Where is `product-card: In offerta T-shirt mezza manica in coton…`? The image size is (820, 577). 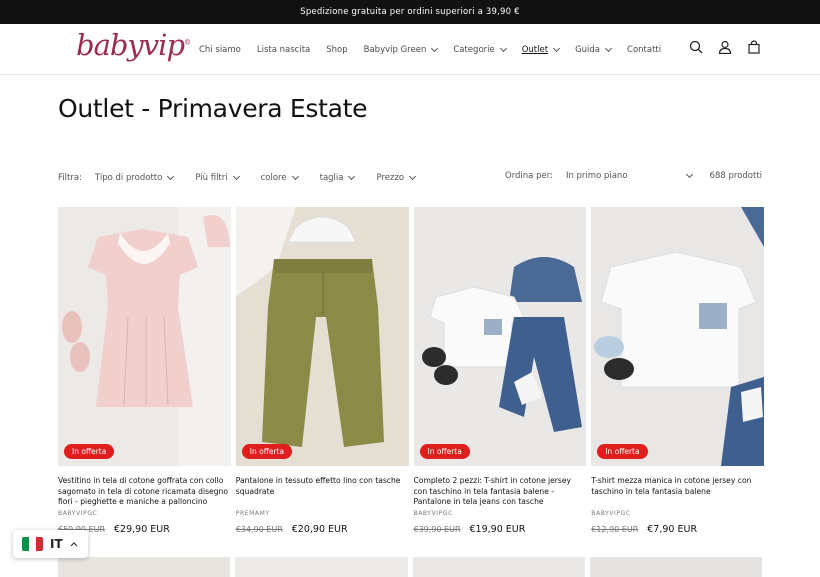 product-card: In offerta T-shirt mezza manica in coton… is located at coordinates (677, 371).